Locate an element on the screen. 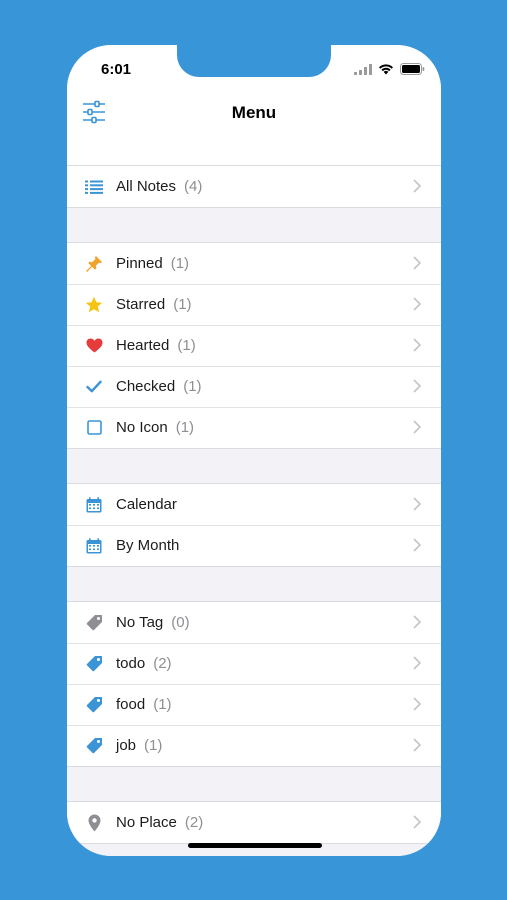 The image size is (507, 900). menu-item-label: No Icon is located at coordinates (142, 427).